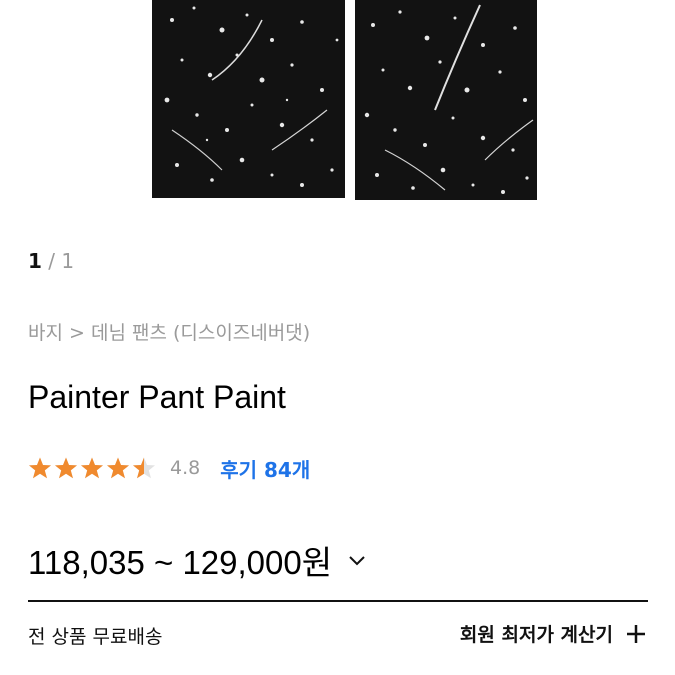 The width and height of the screenshot is (675, 675). Describe the element at coordinates (357, 560) in the screenshot. I see `chevron-down-icon` at that location.